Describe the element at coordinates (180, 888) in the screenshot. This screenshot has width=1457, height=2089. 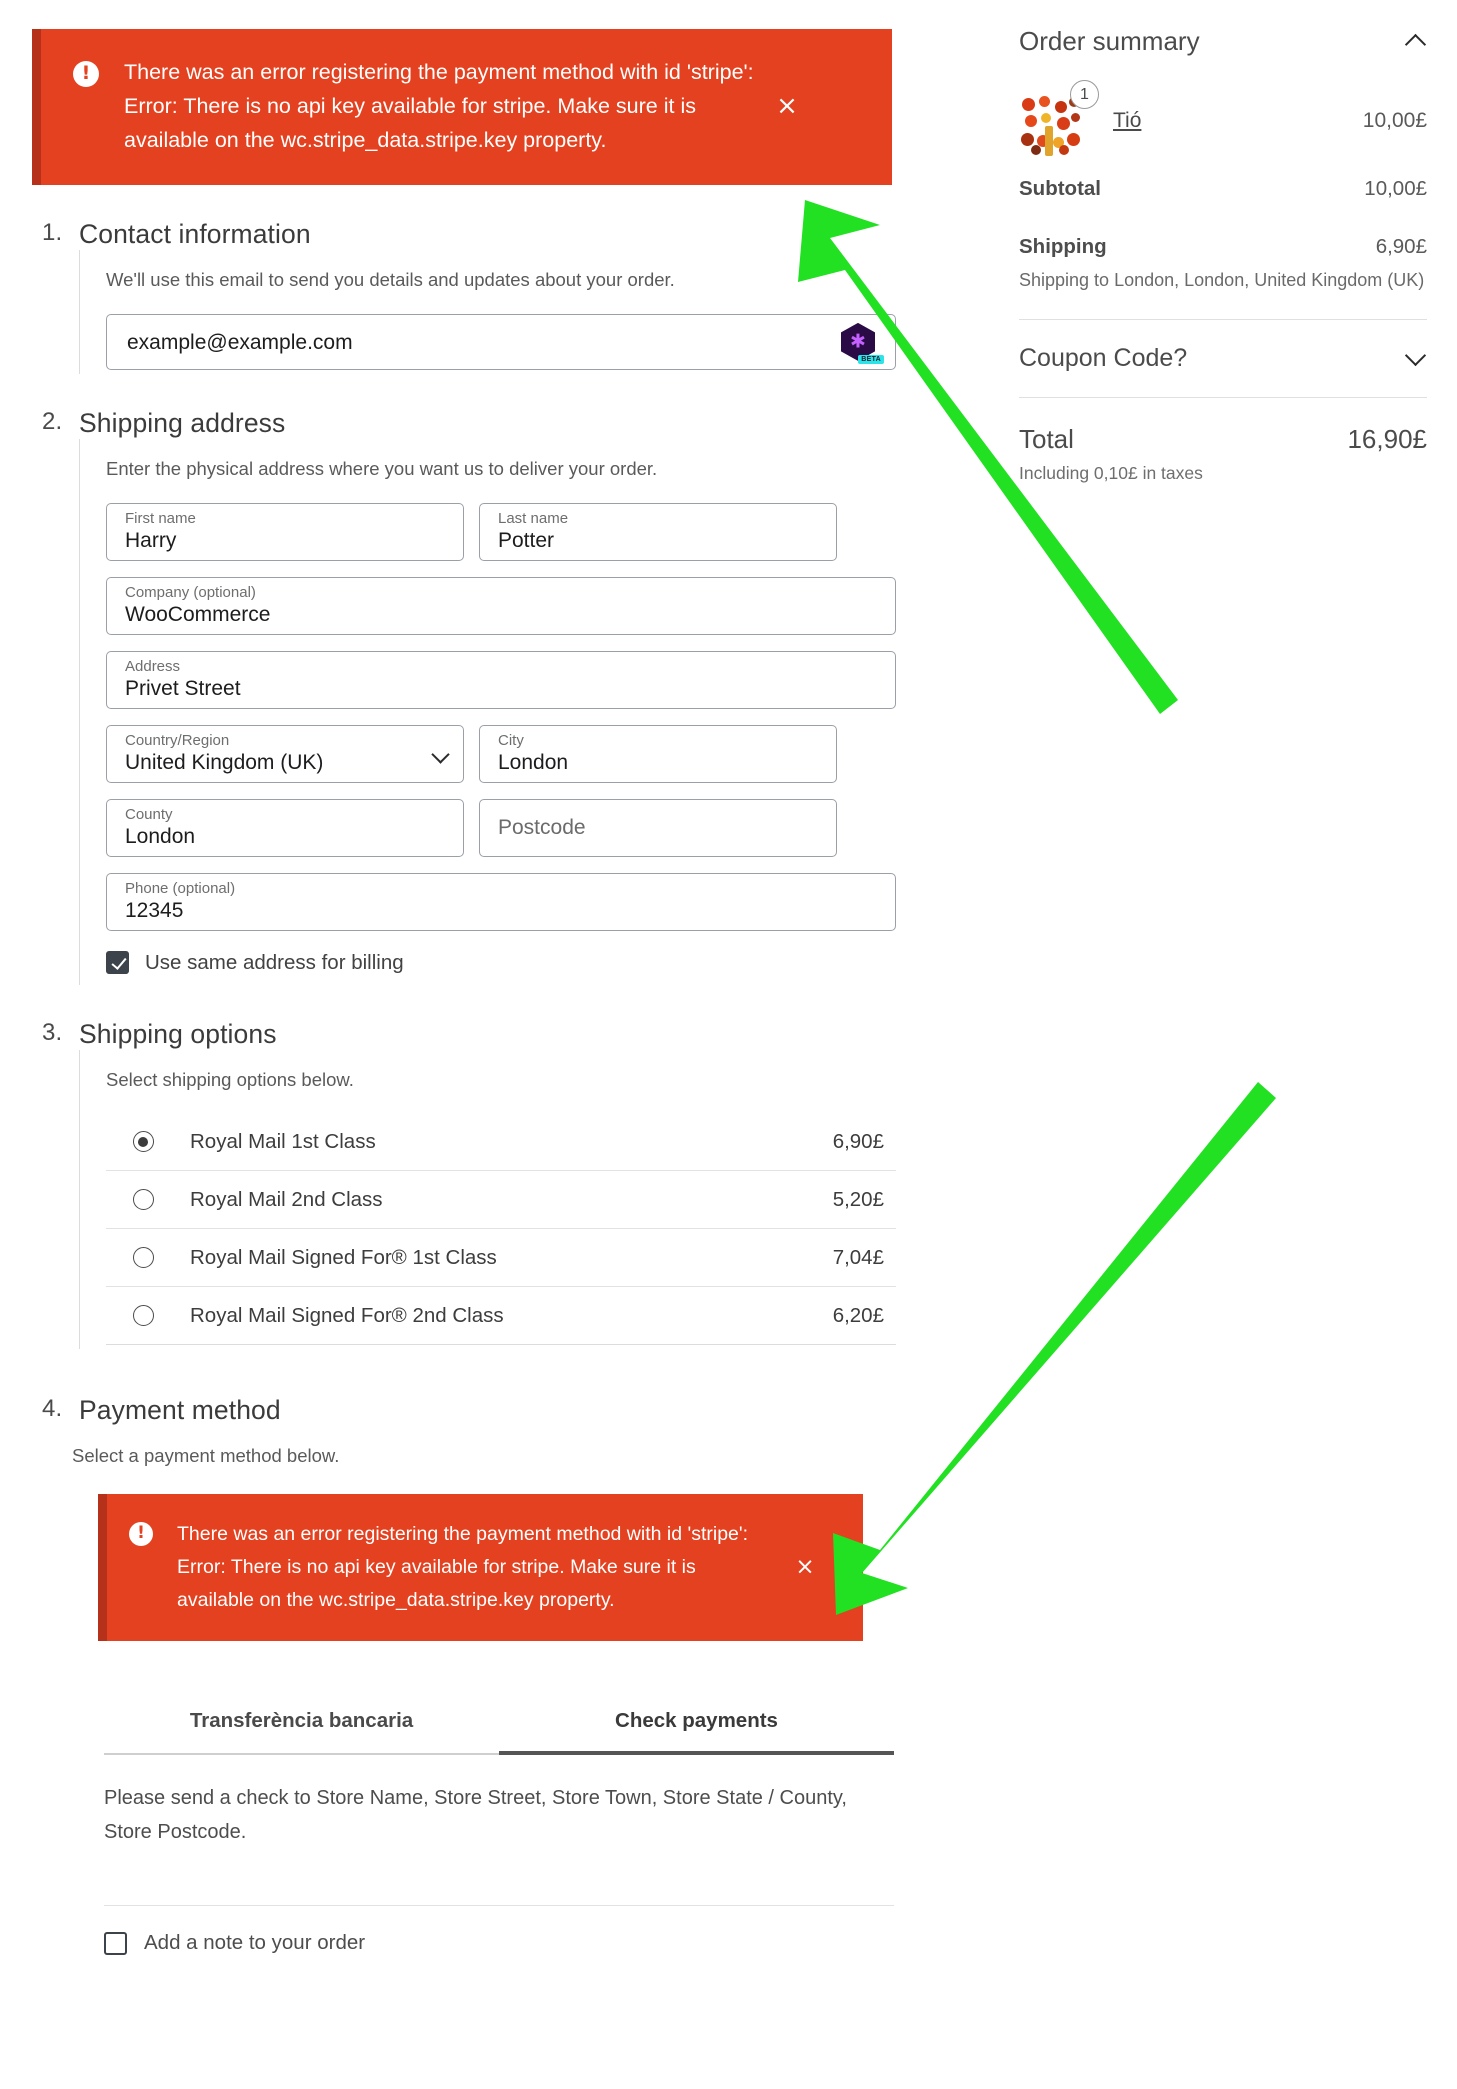
I see `phone-label: Phone (optional)` at that location.